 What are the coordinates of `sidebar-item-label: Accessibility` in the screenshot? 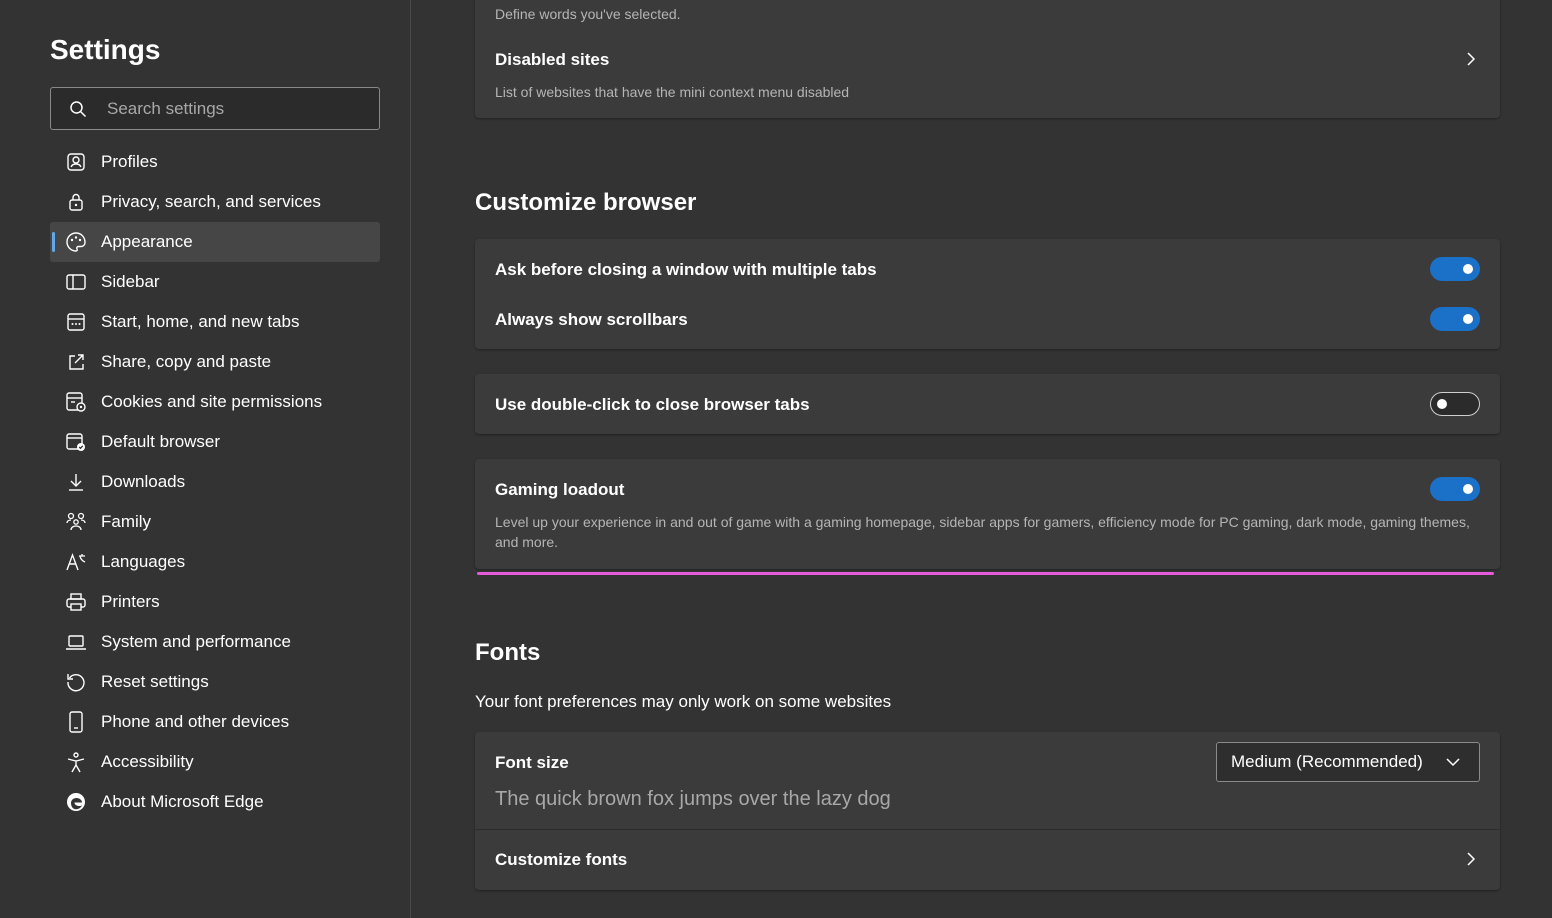 It's located at (147, 761).